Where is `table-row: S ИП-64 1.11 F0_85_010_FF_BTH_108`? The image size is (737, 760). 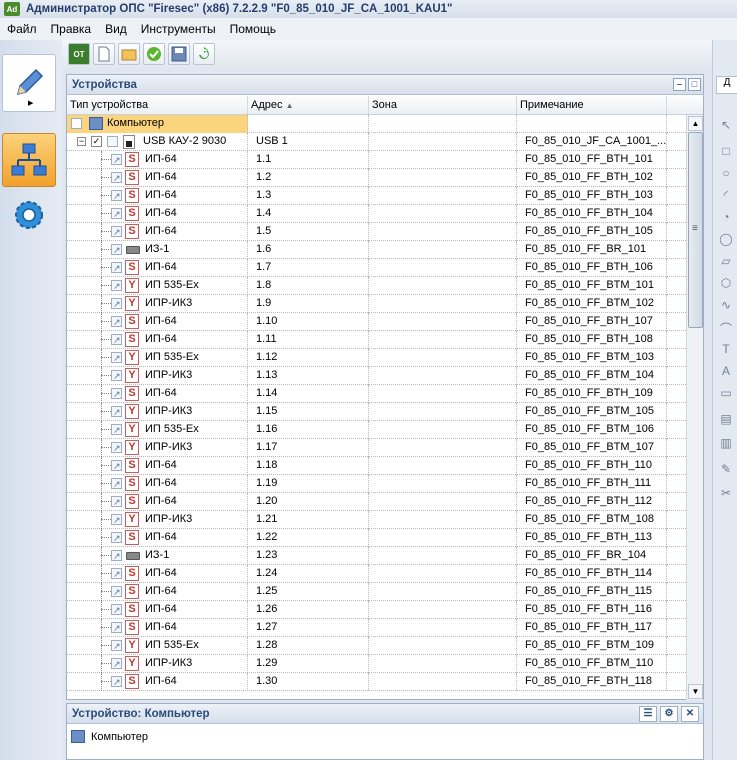
table-row: S ИП-64 1.11 F0_85_010_FF_BTH_108 is located at coordinates (376, 340).